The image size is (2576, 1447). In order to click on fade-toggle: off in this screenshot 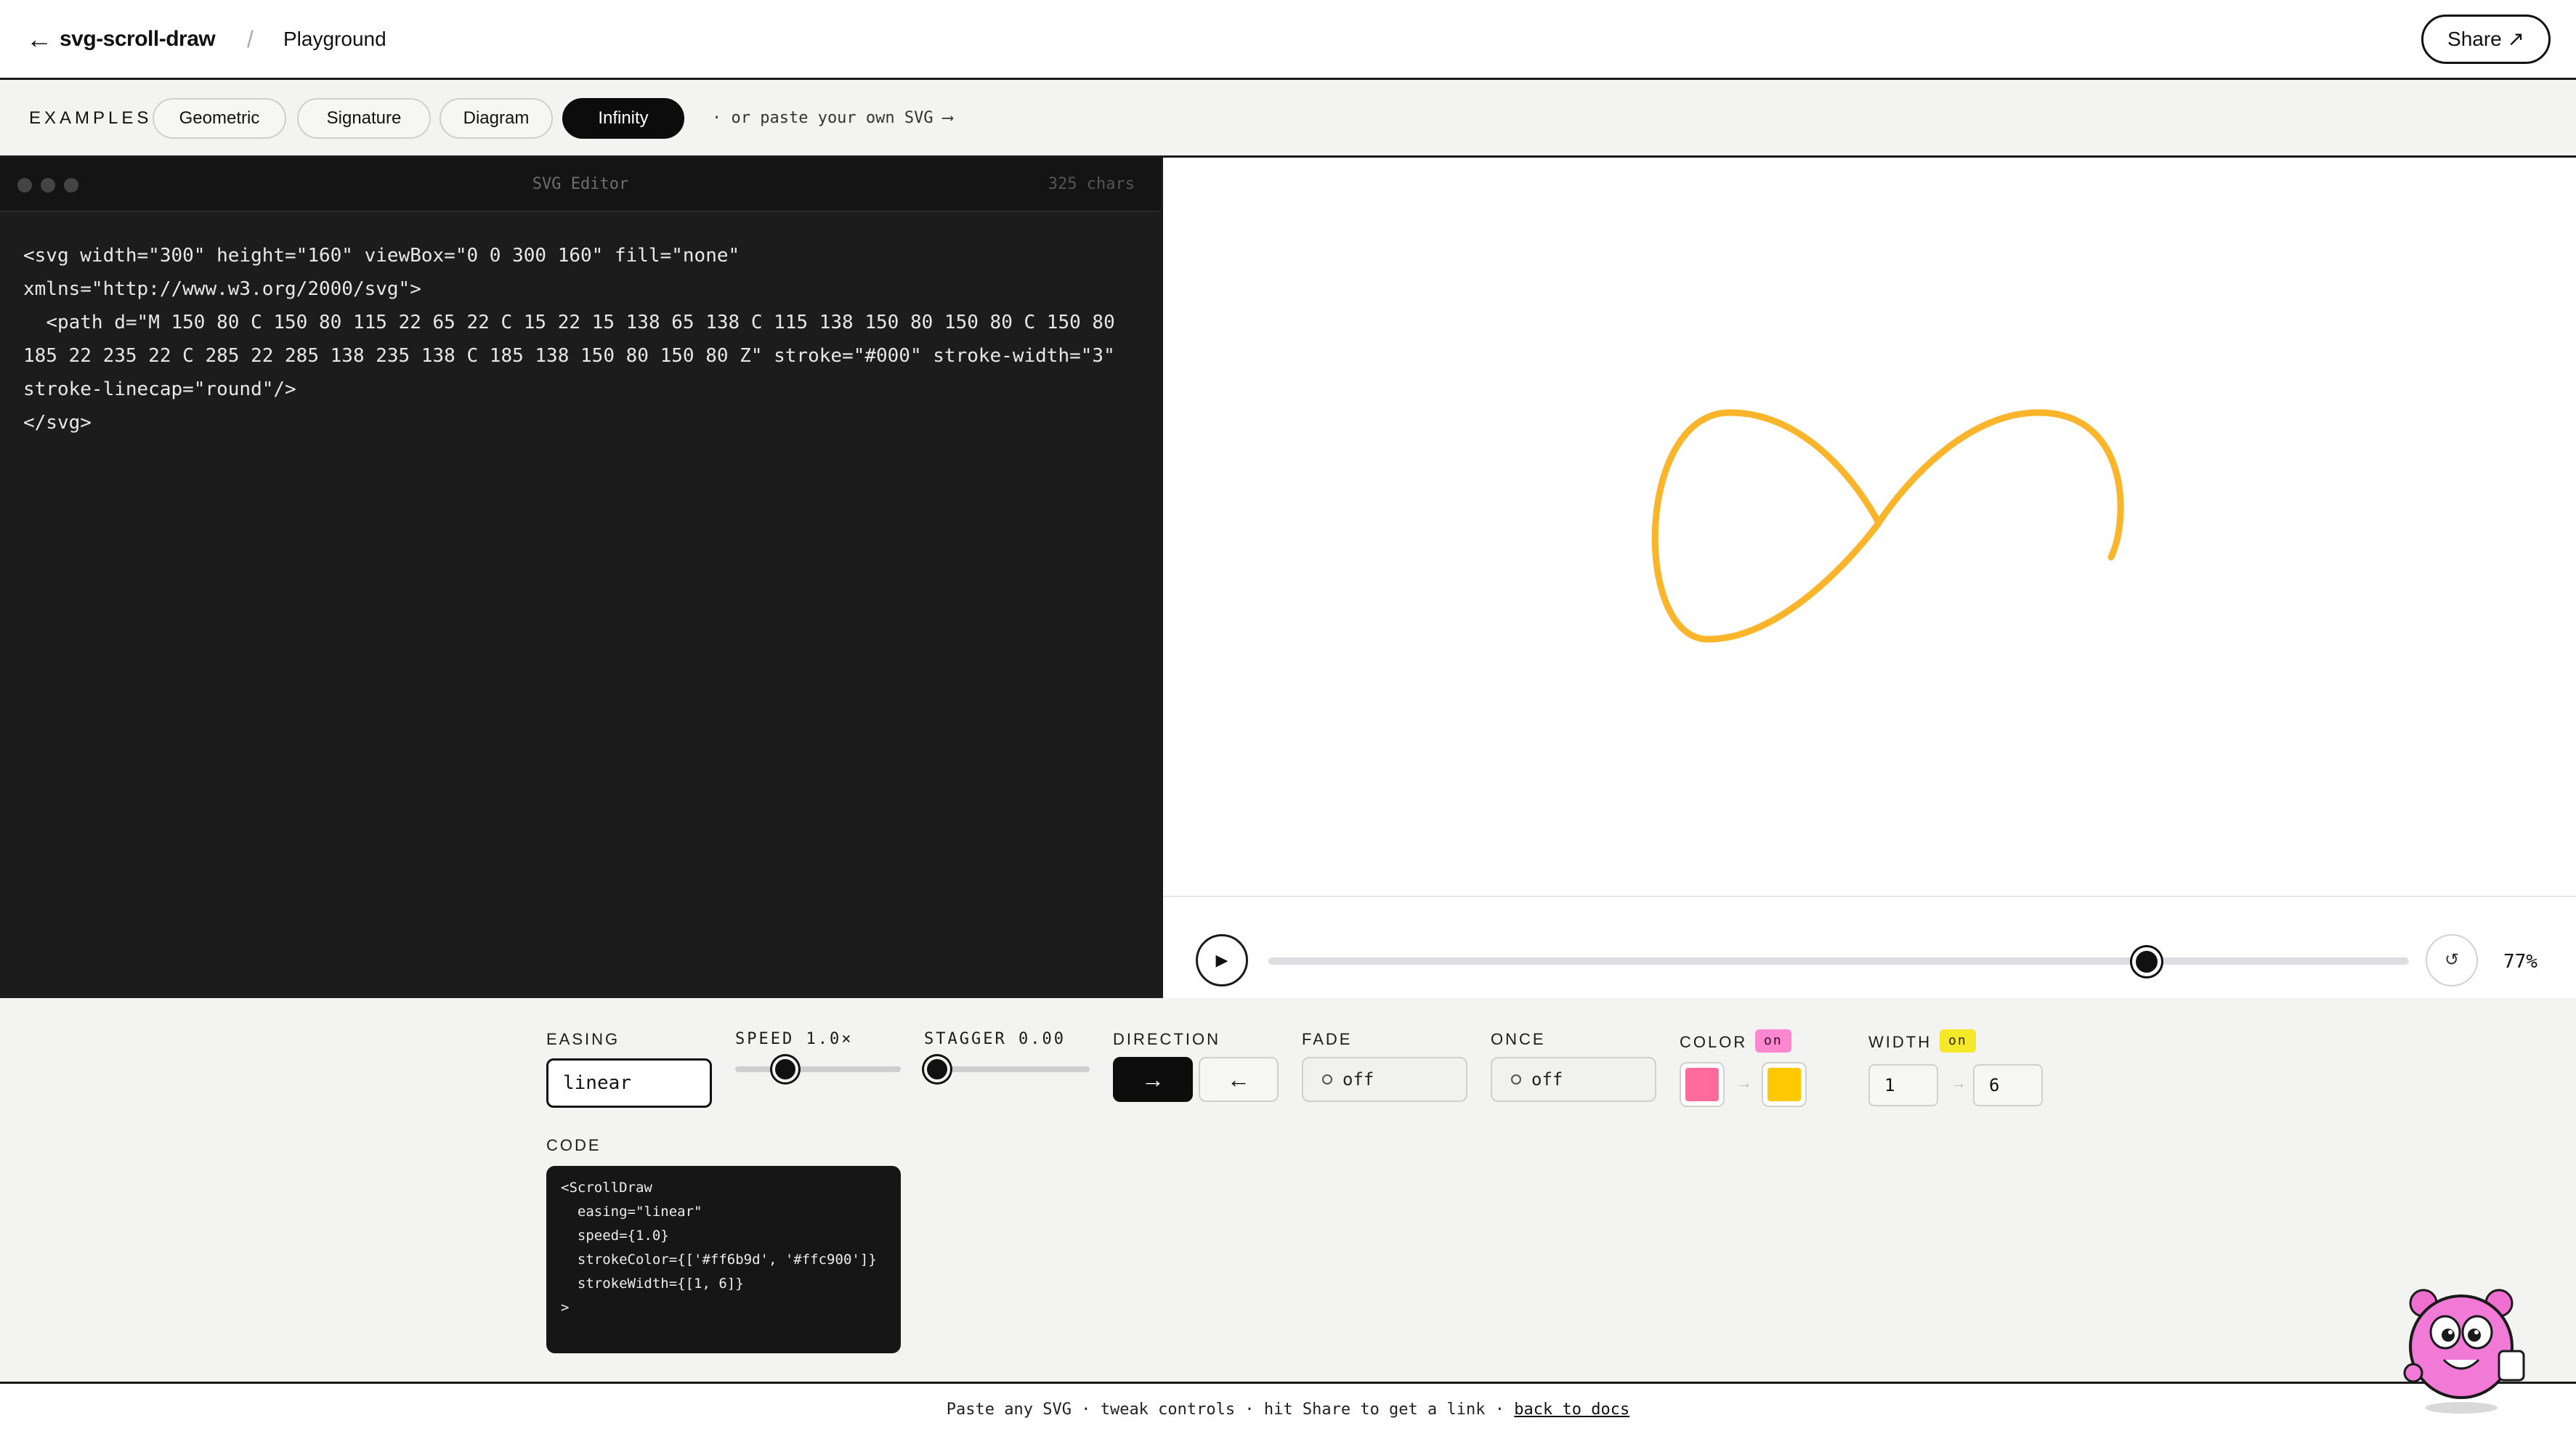, I will do `click(1384, 1080)`.